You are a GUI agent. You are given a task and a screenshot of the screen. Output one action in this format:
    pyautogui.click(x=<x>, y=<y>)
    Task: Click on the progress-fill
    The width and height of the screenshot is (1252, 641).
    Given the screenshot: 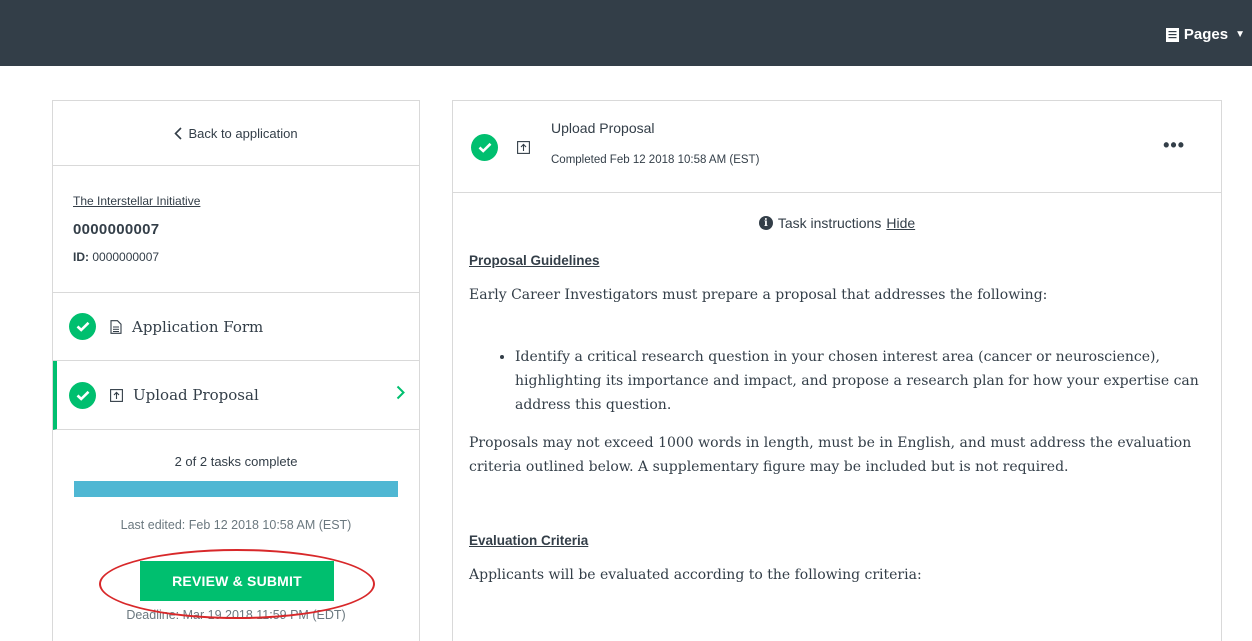 What is the action you would take?
    pyautogui.click(x=236, y=489)
    